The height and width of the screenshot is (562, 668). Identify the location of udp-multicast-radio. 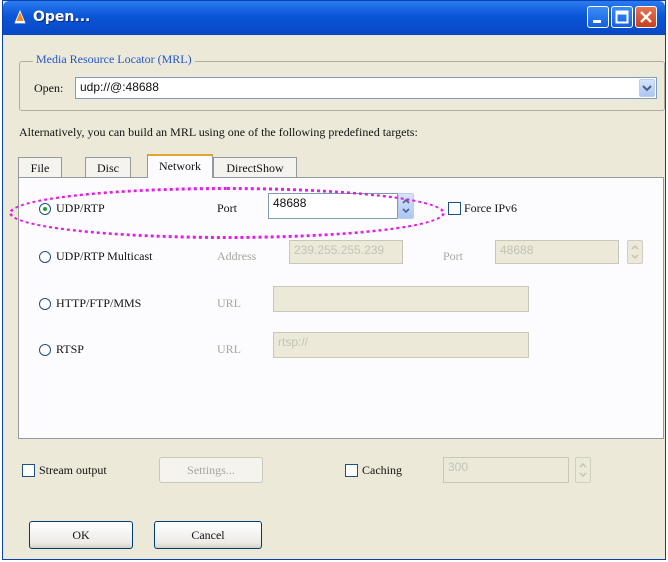
(45, 257).